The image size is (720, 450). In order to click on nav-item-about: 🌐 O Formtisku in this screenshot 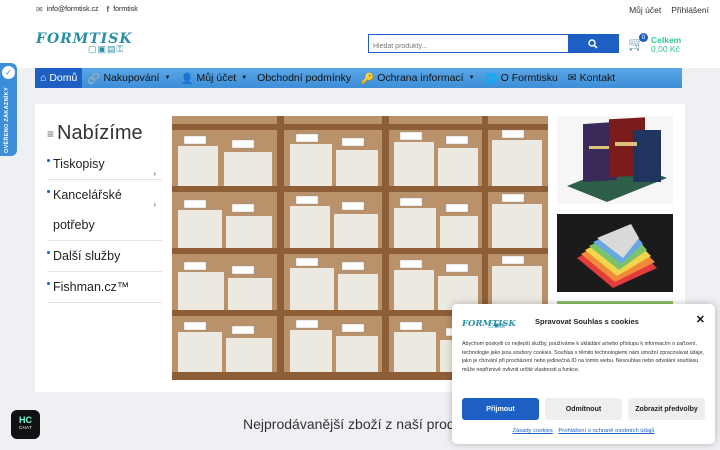, I will do `click(521, 78)`.